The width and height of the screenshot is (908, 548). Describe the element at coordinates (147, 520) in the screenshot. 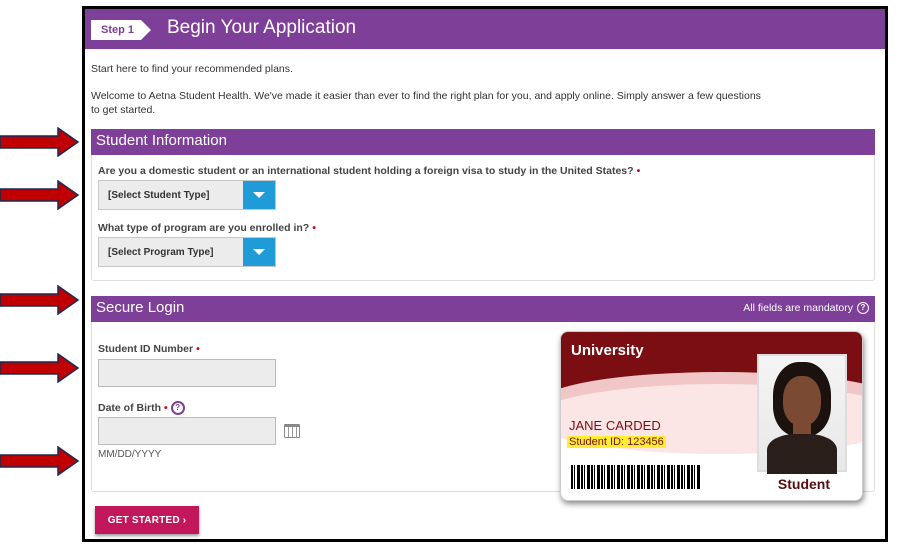

I see `get-started-button: GET STARTED ›` at that location.